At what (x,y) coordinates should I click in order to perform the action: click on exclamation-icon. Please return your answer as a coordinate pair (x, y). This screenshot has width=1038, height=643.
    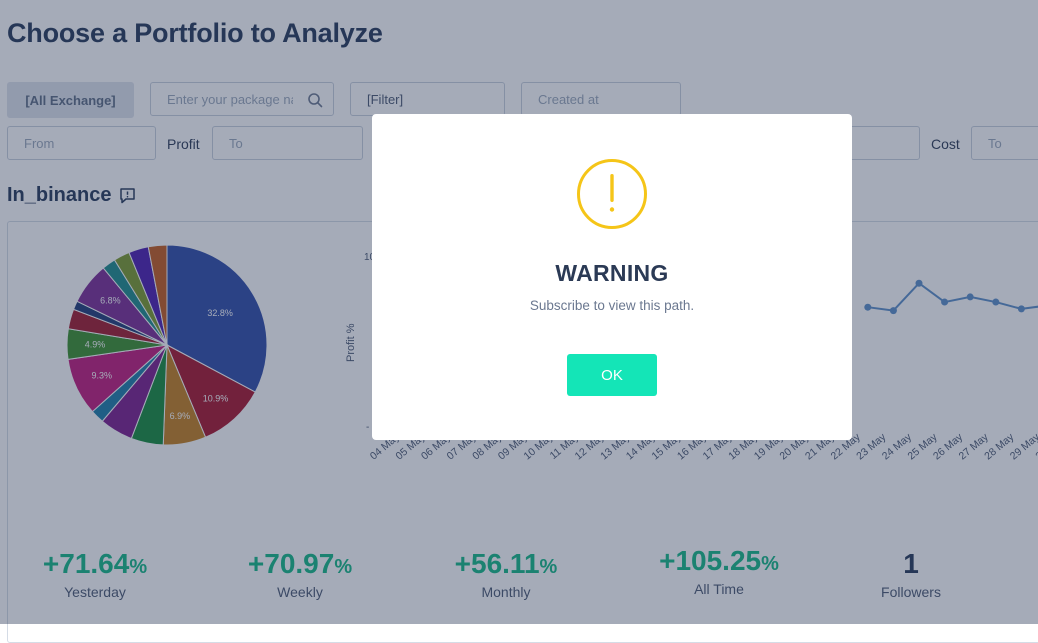
    Looking at the image, I should click on (612, 194).